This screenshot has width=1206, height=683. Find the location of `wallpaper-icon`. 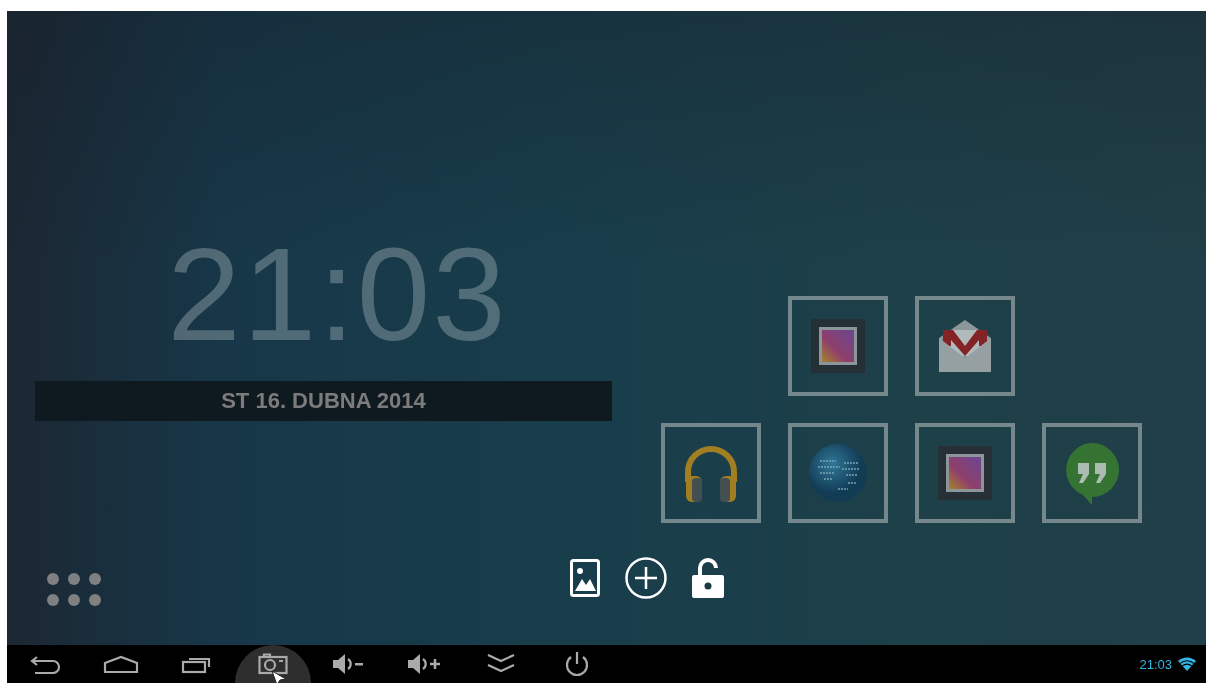

wallpaper-icon is located at coordinates (585, 578).